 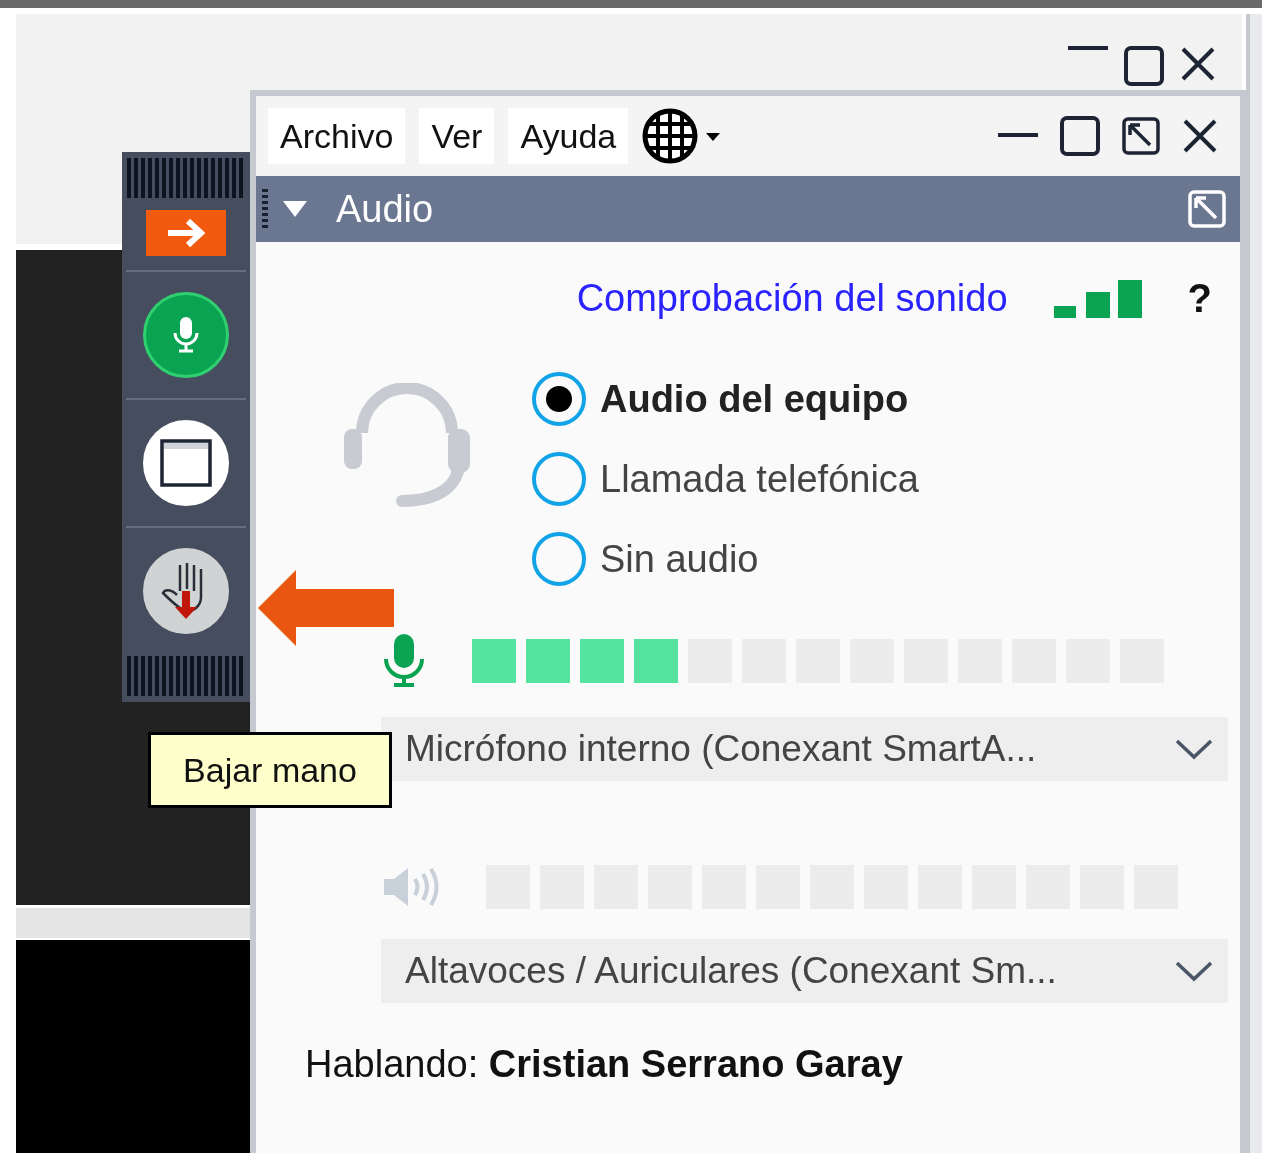 What do you see at coordinates (748, 209) in the screenshot?
I see `section-header: Audio` at bounding box center [748, 209].